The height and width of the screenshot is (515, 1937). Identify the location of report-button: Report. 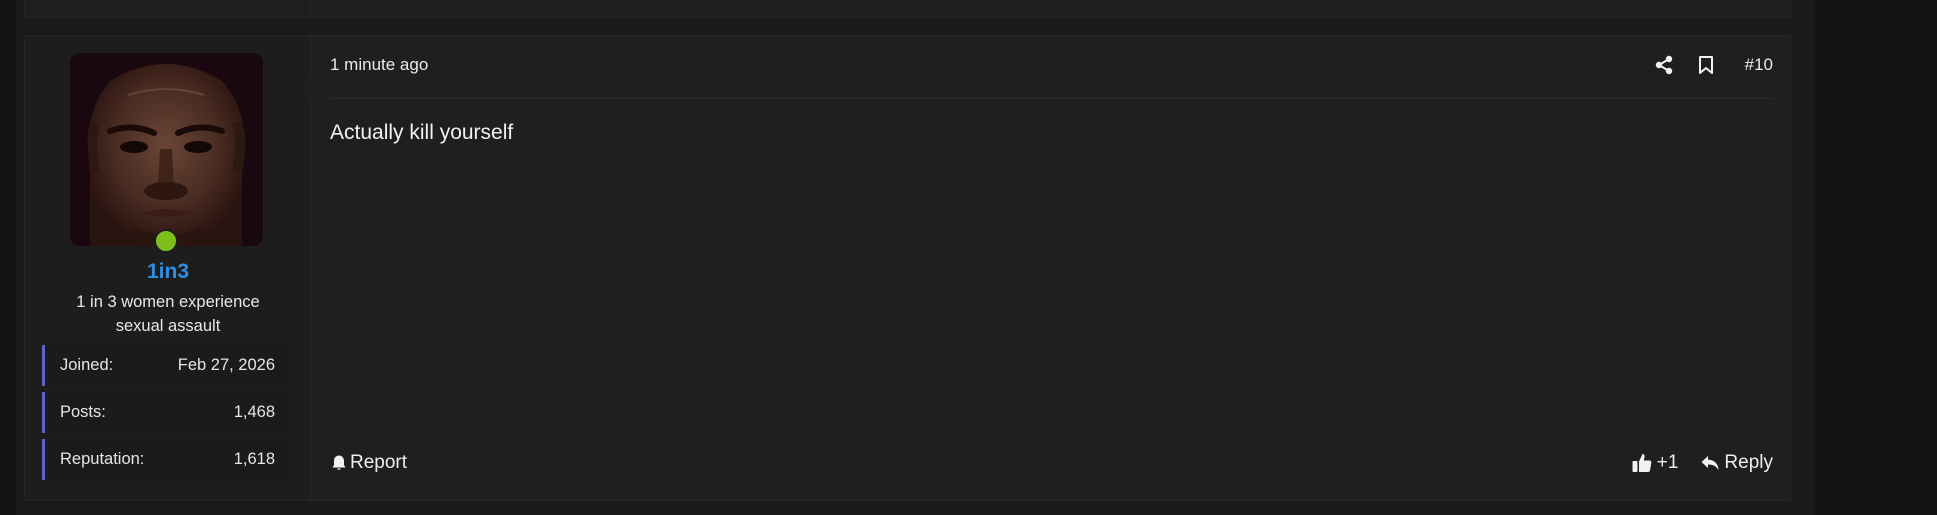
(368, 463).